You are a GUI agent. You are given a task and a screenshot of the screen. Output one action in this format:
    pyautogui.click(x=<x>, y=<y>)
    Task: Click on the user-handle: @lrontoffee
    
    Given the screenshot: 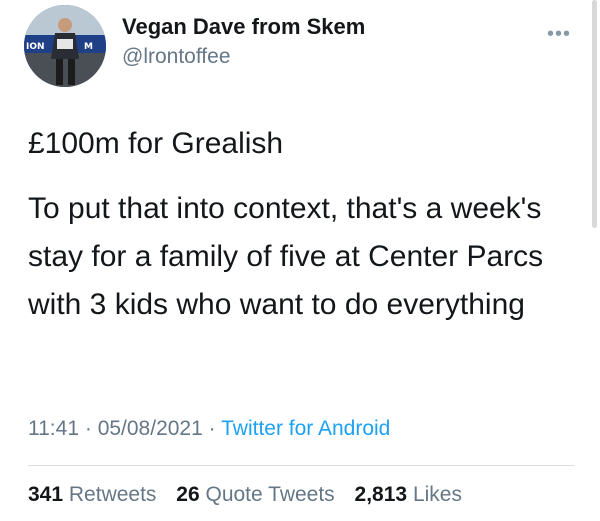 What is the action you would take?
    pyautogui.click(x=176, y=57)
    